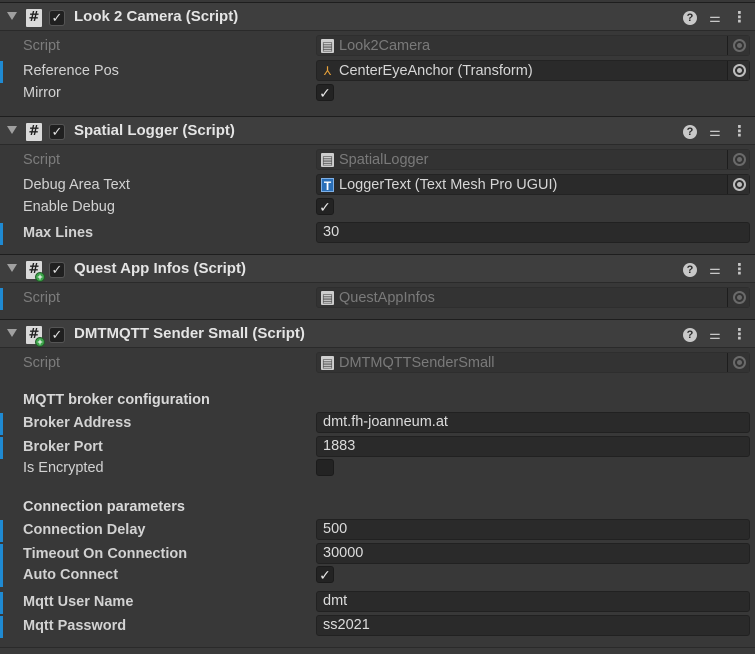 The width and height of the screenshot is (755, 654). Describe the element at coordinates (533, 184) in the screenshot. I see `debug-area-text-field: T LoggerText (Text Mesh Pro UGUI)` at that location.